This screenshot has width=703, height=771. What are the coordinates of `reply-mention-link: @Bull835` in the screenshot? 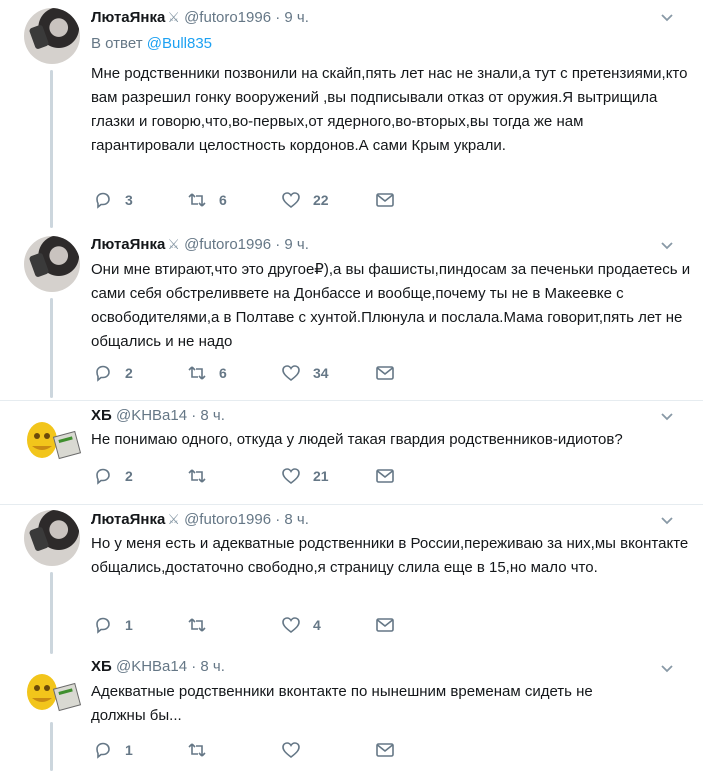 It's located at (179, 43).